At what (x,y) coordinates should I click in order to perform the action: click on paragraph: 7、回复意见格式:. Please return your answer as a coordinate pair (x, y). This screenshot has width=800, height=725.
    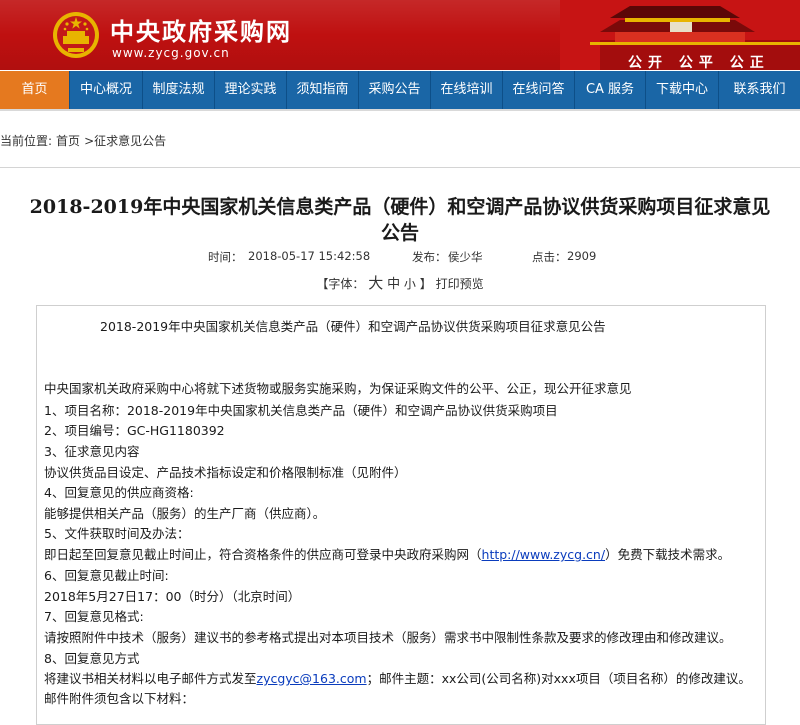
    Looking at the image, I should click on (94, 616).